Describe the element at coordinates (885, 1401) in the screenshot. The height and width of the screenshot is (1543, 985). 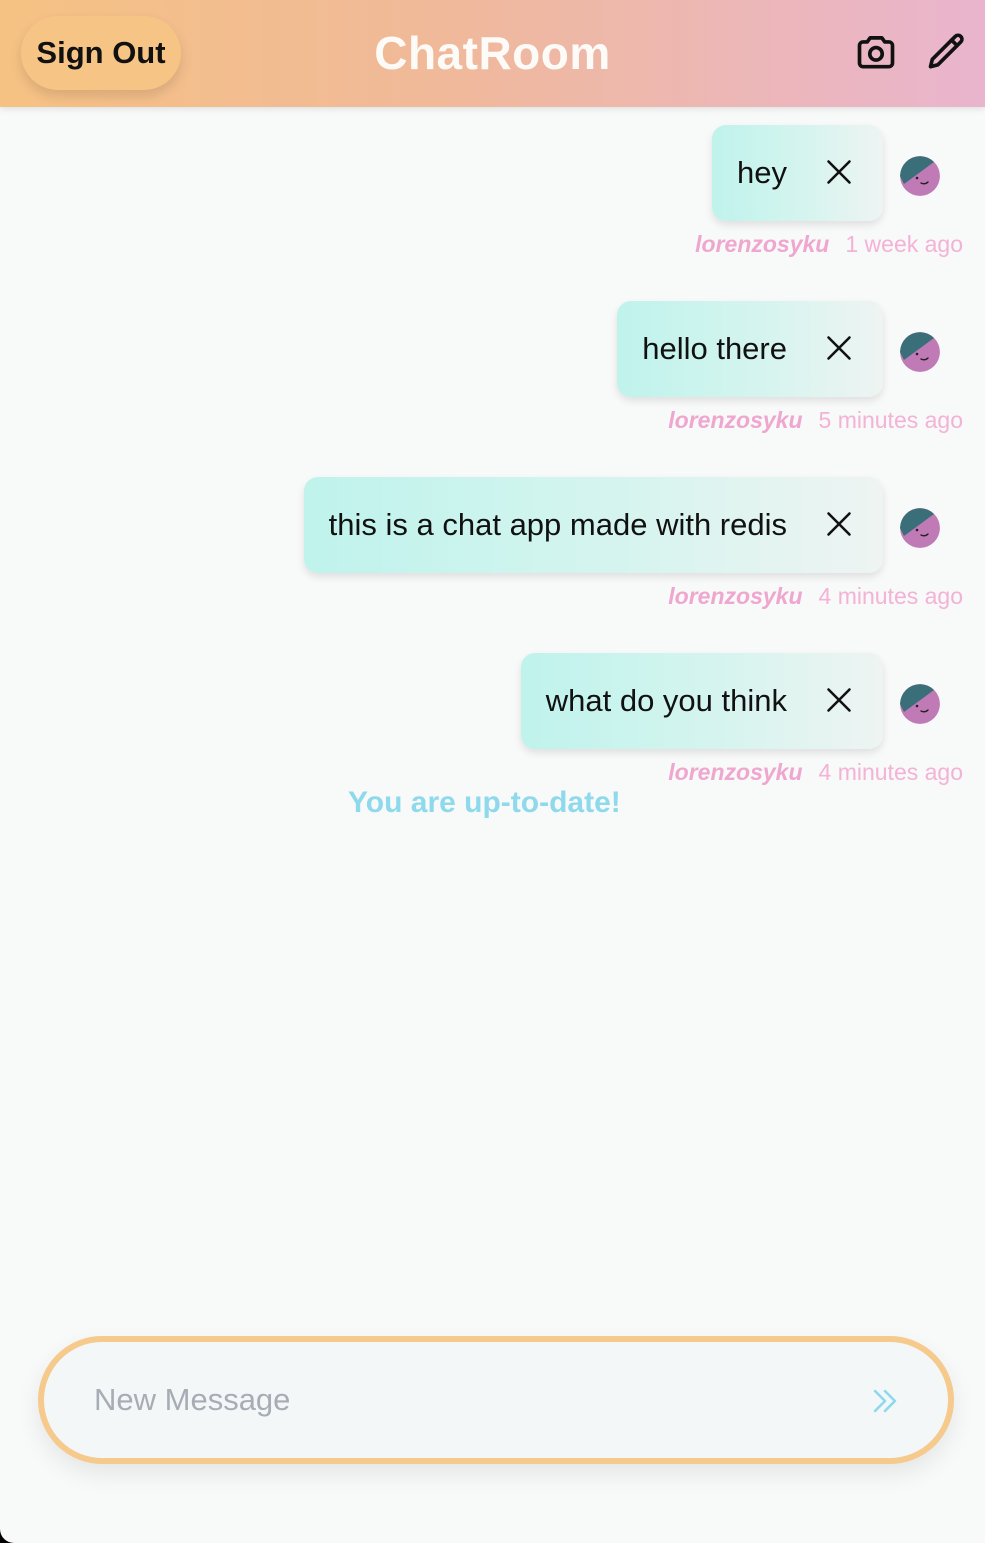
I see `double-chevron-right-icon` at that location.